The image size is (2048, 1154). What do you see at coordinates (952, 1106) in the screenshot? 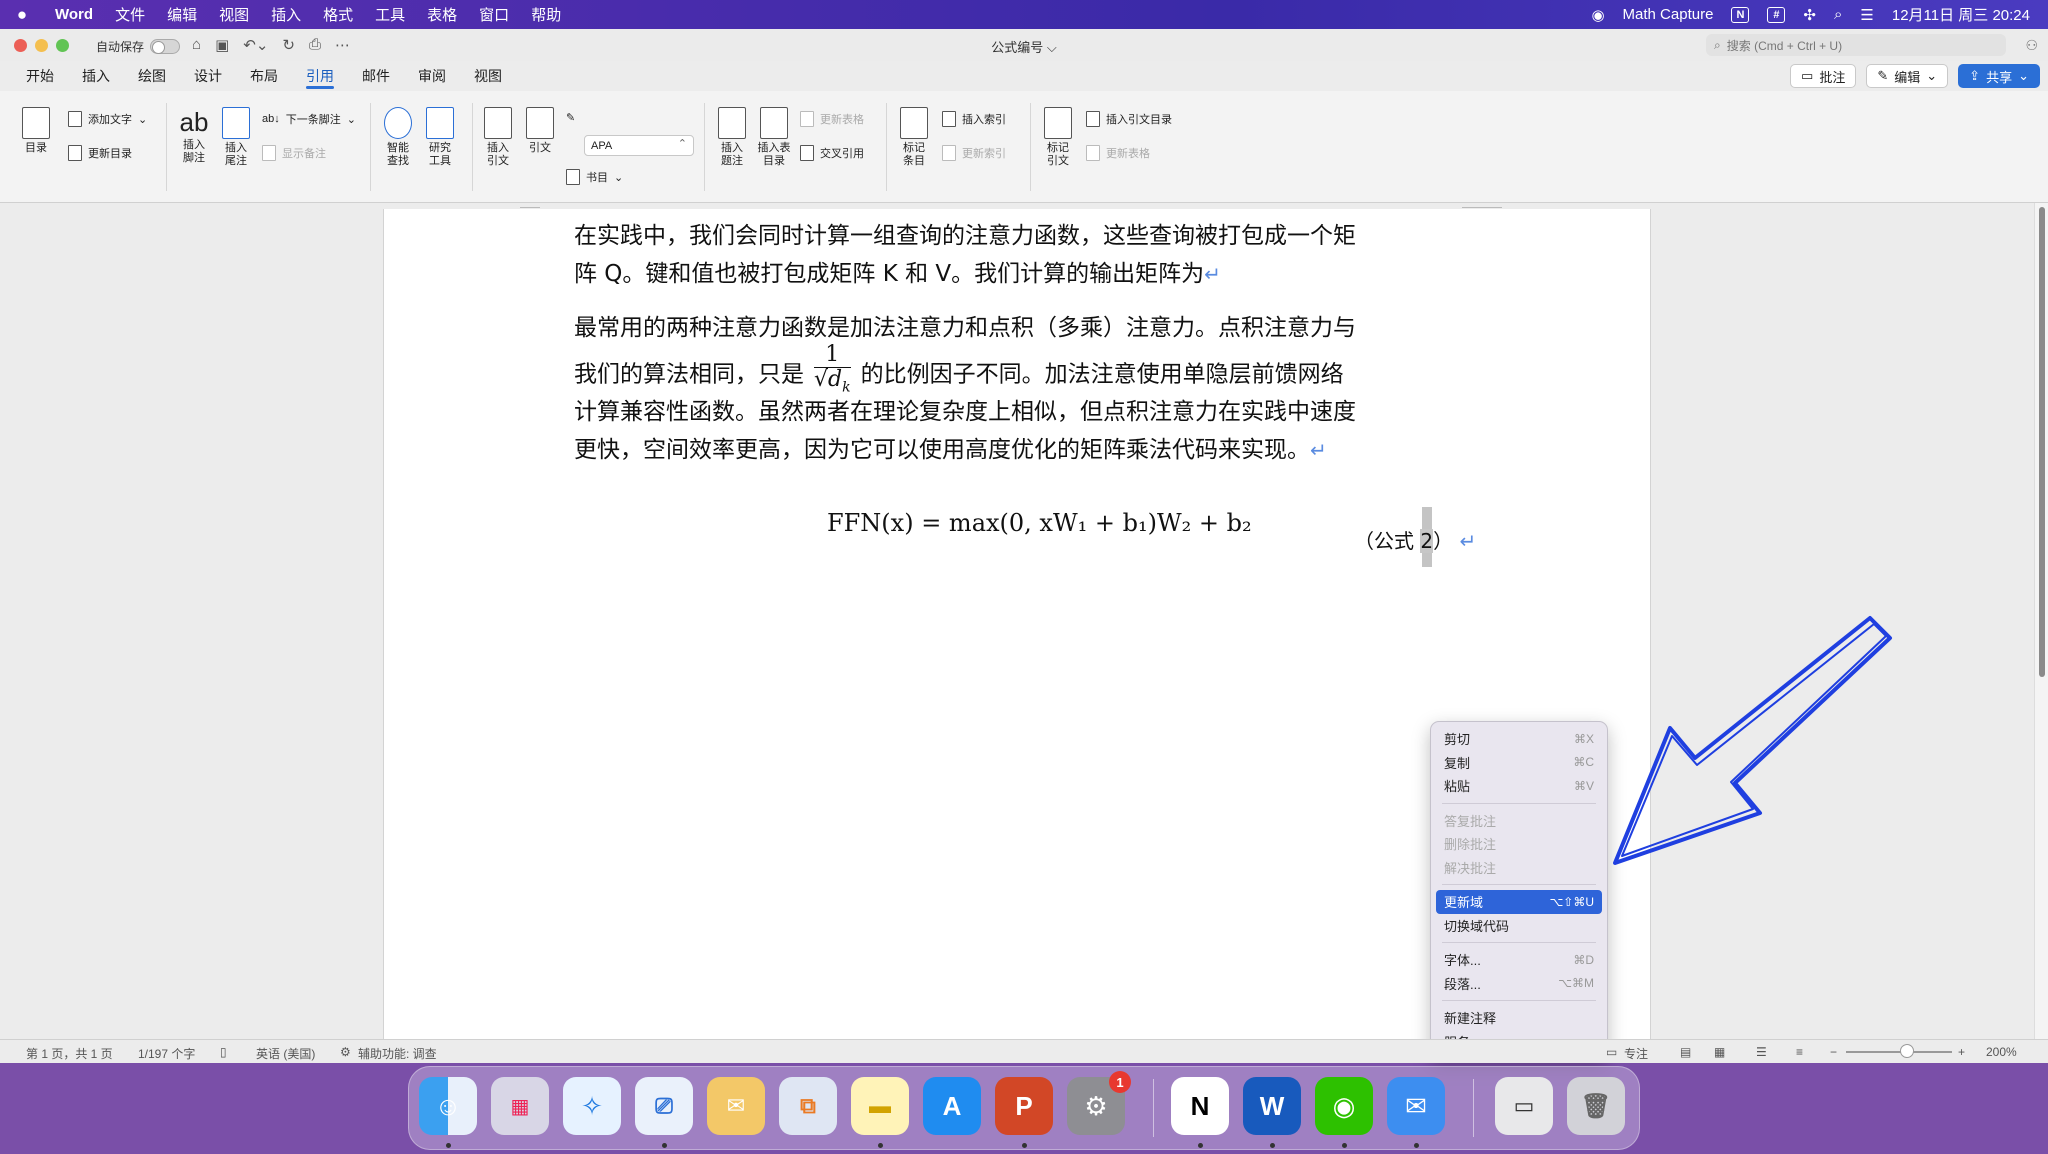
I see `app-store-icon: A` at bounding box center [952, 1106].